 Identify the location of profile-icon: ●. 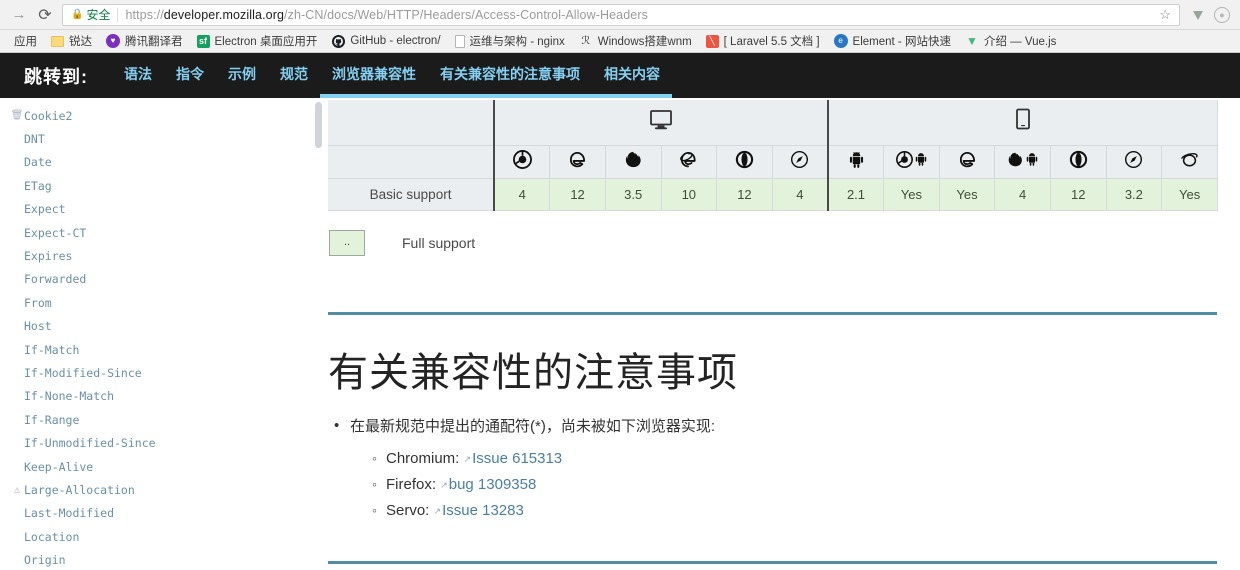
(1222, 15).